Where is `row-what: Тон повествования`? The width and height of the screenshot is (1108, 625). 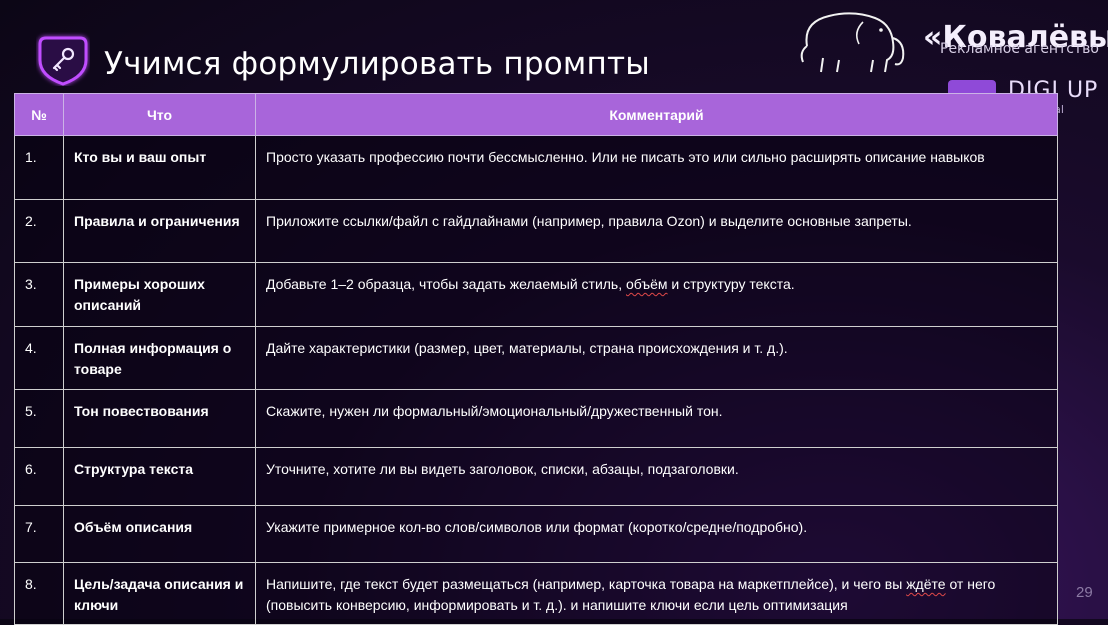
row-what: Тон повествования is located at coordinates (159, 418).